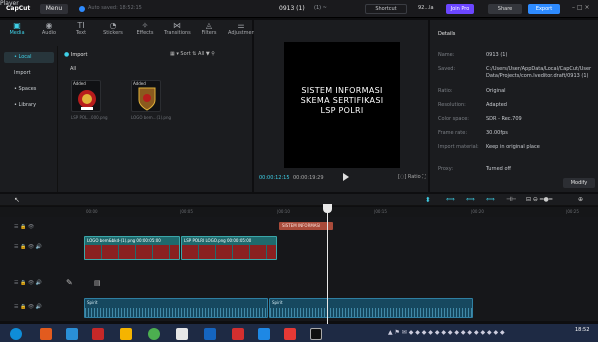 This screenshot has height=342, width=598. Describe the element at coordinates (49, 29) in the screenshot. I see `tab-audio: ◉ Audio` at that location.